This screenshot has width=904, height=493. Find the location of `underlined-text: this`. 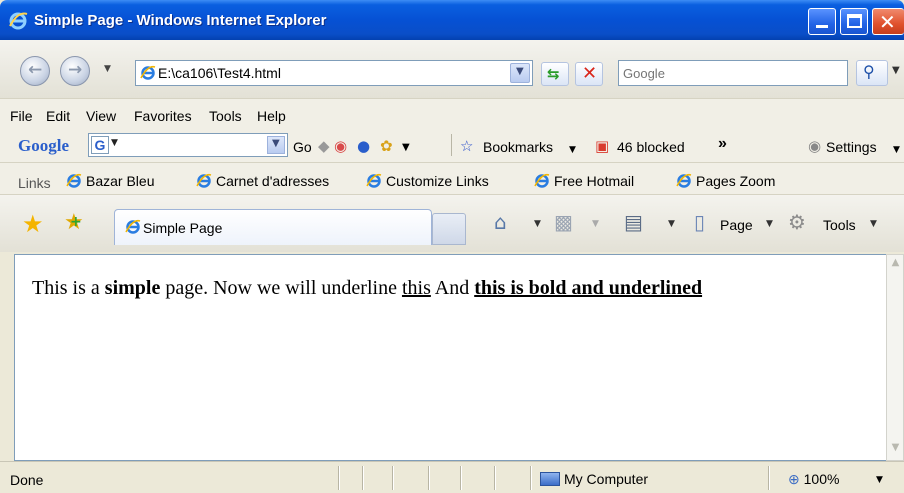

underlined-text: this is located at coordinates (416, 288).